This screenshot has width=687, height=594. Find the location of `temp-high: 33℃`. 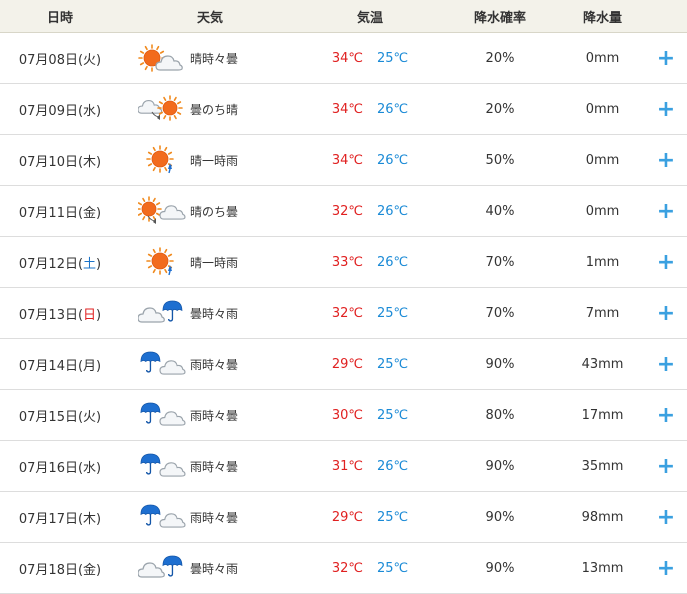

temp-high: 33℃ is located at coordinates (347, 262).